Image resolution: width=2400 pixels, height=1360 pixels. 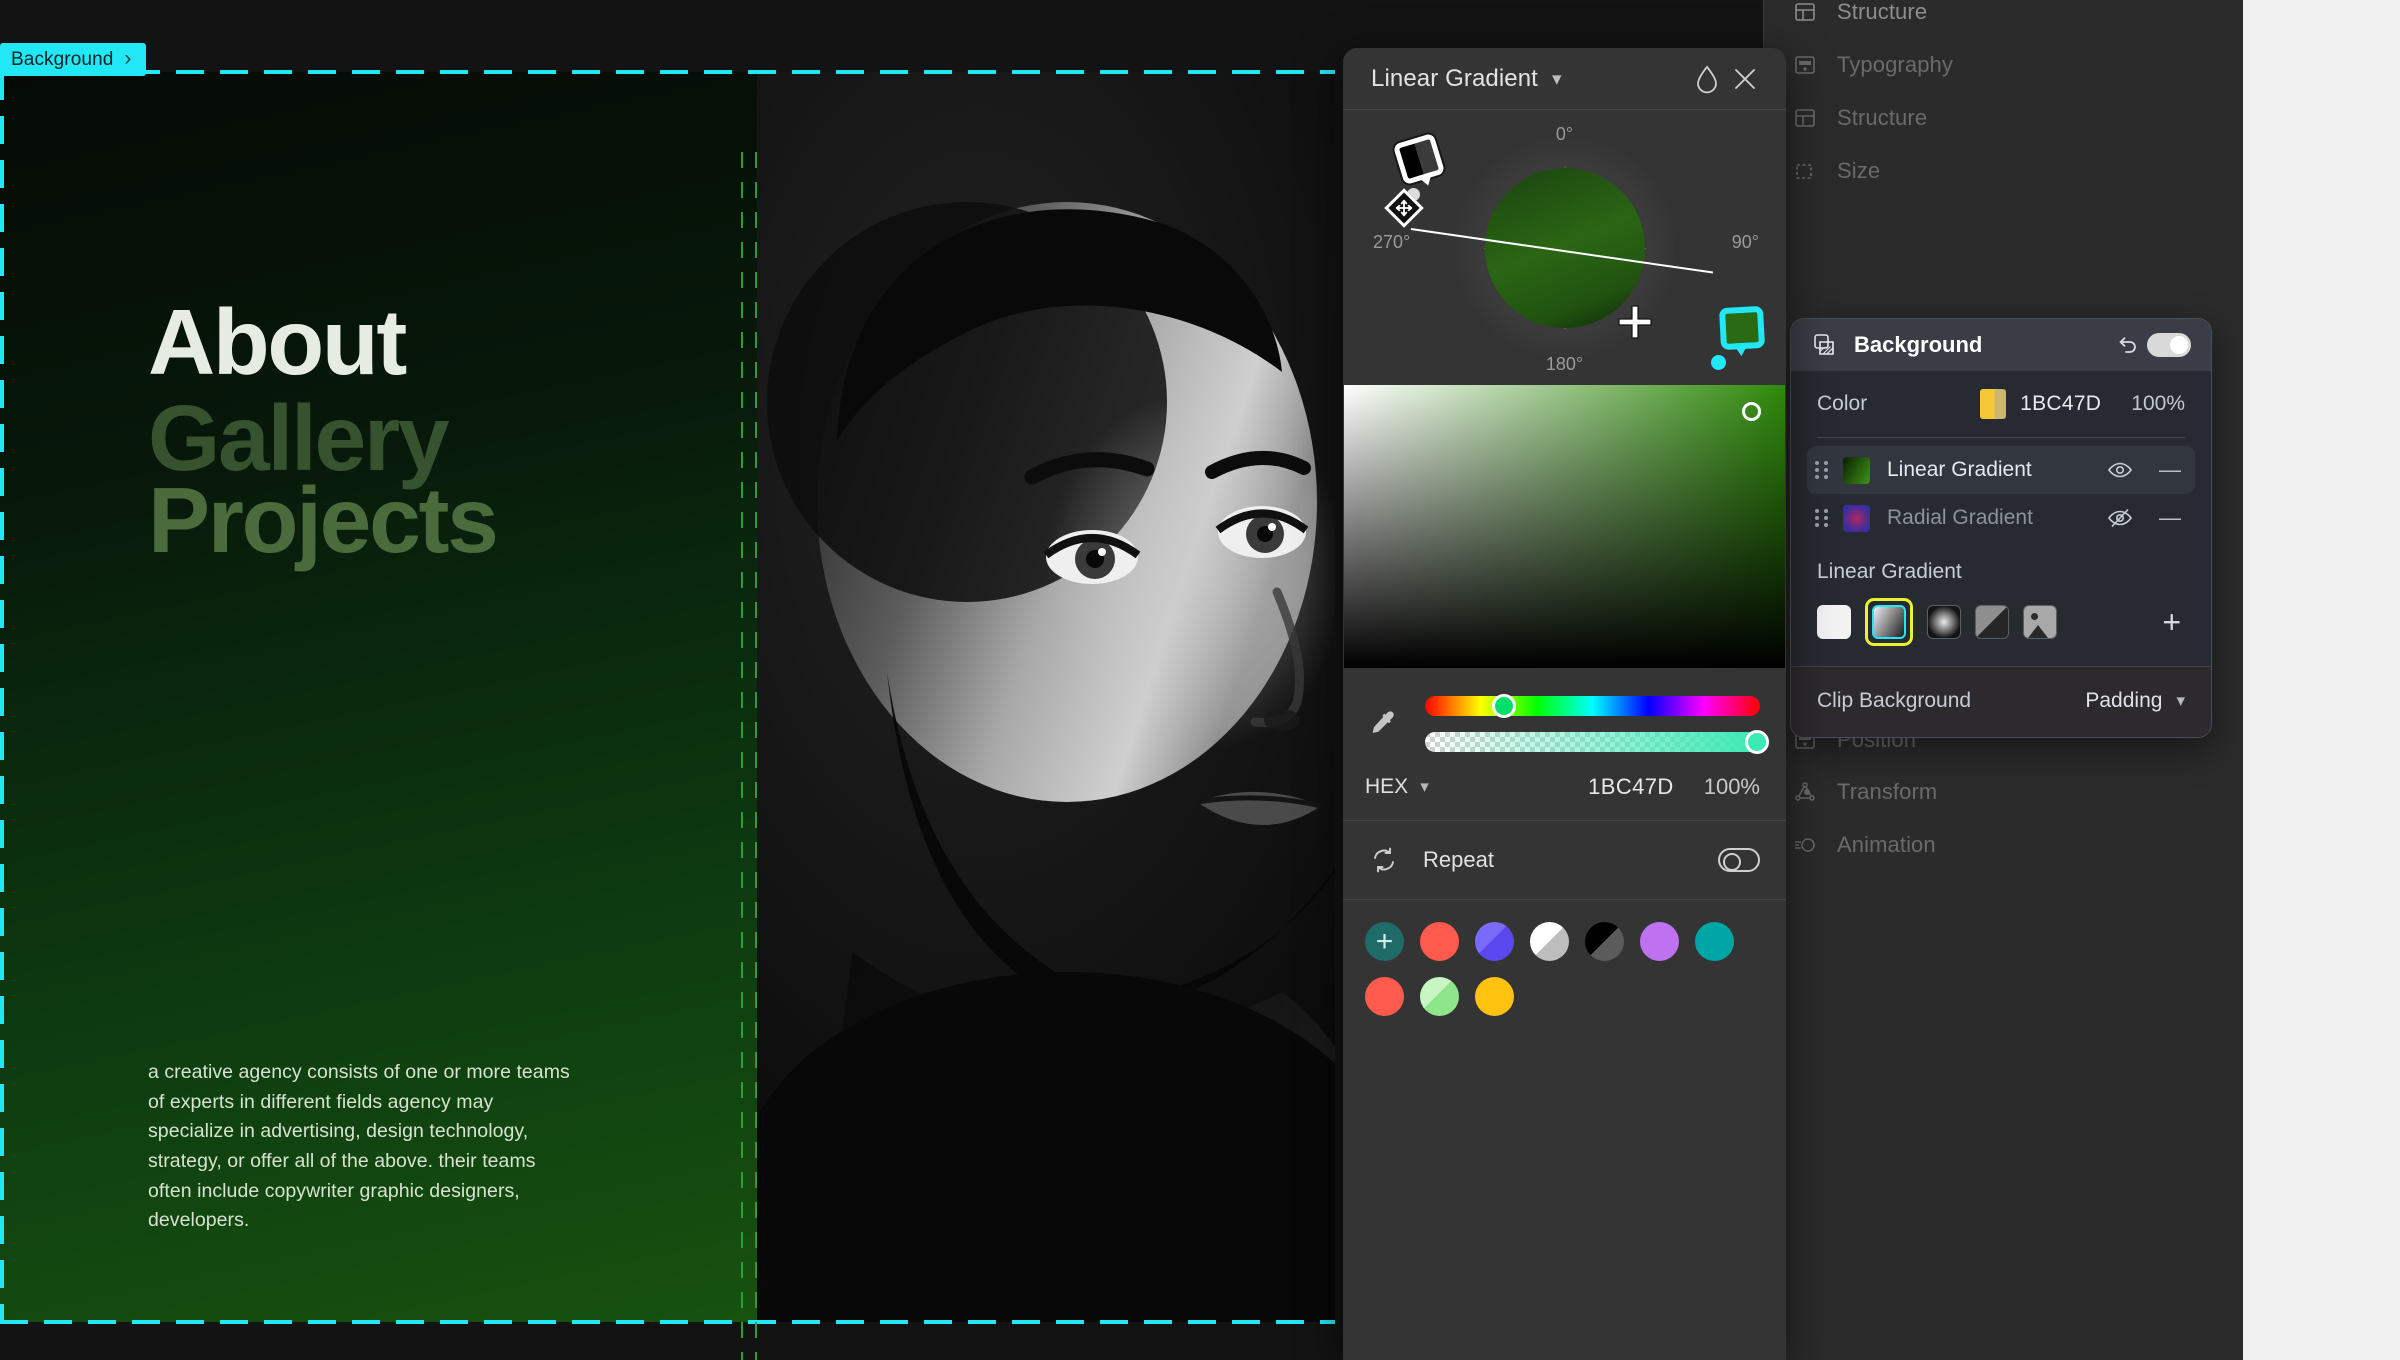 I want to click on background-enable-toggle, so click(x=2169, y=345).